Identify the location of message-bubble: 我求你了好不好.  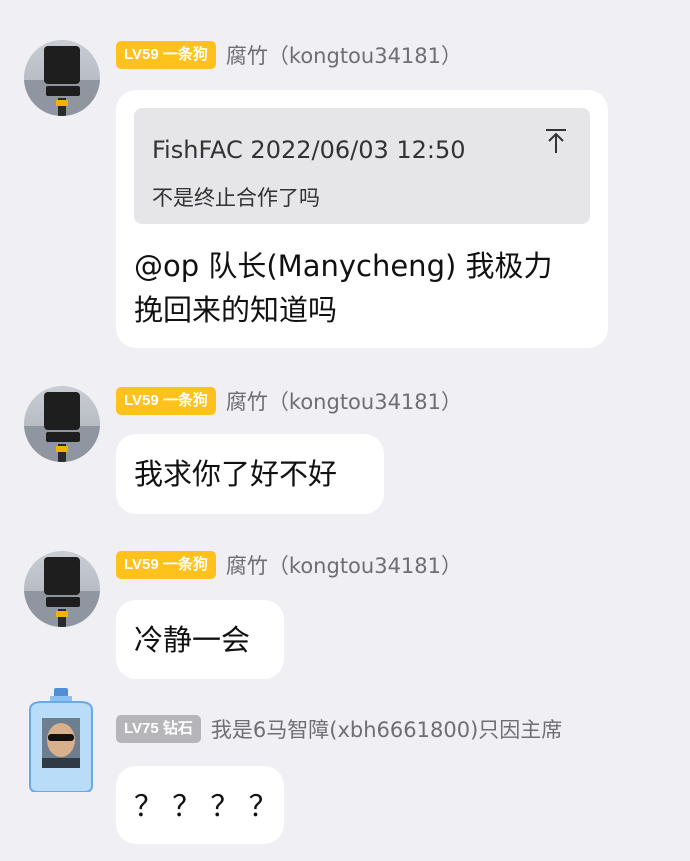
(250, 474).